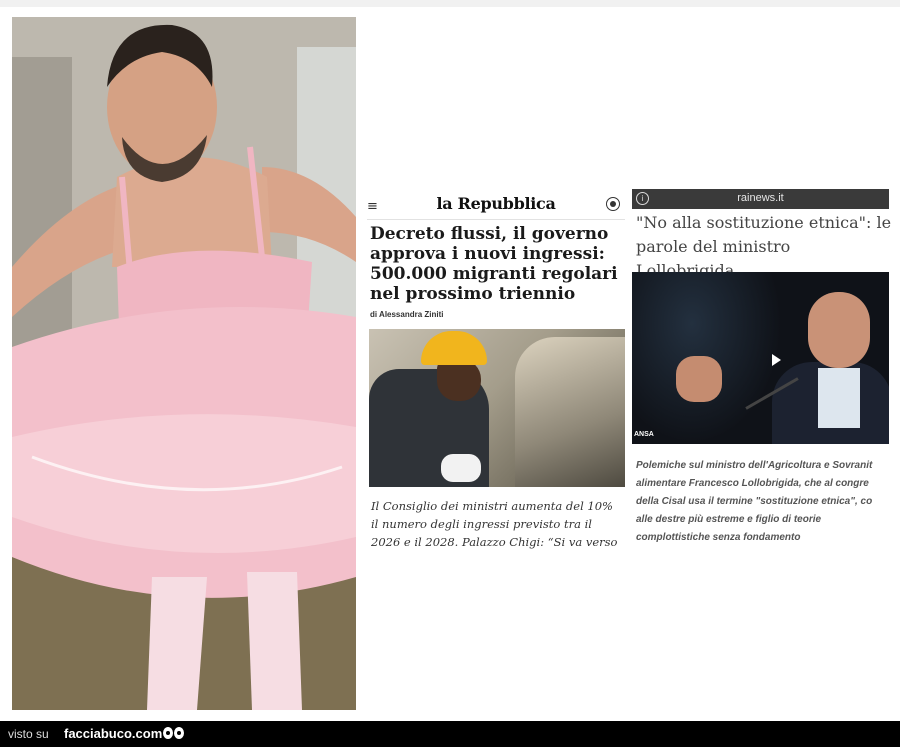  What do you see at coordinates (613, 204) in the screenshot?
I see `user-icon` at bounding box center [613, 204].